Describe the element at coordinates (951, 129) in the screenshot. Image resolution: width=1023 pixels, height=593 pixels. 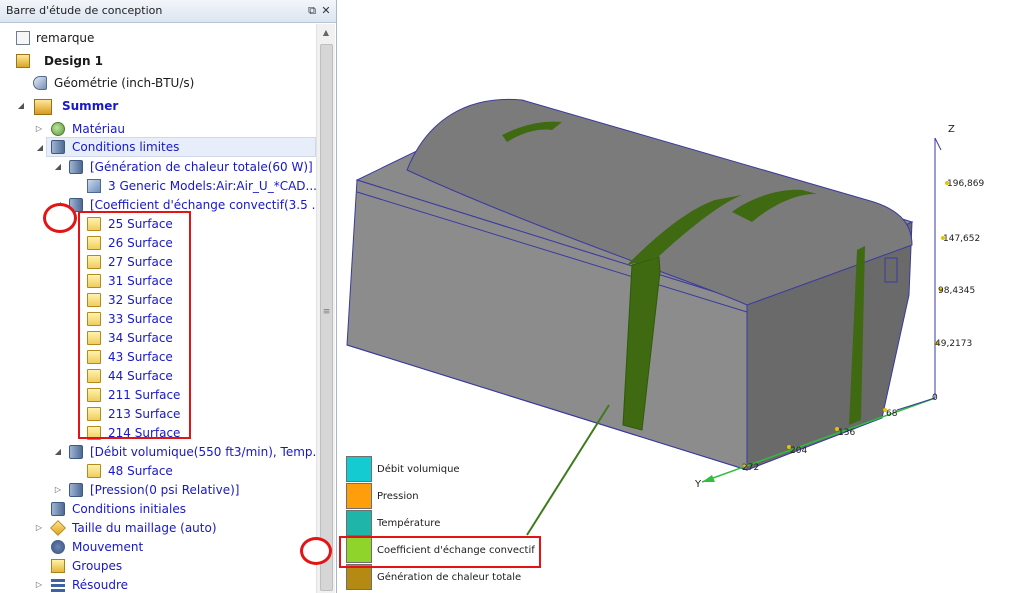
I see `z-axis-label: Z` at that location.